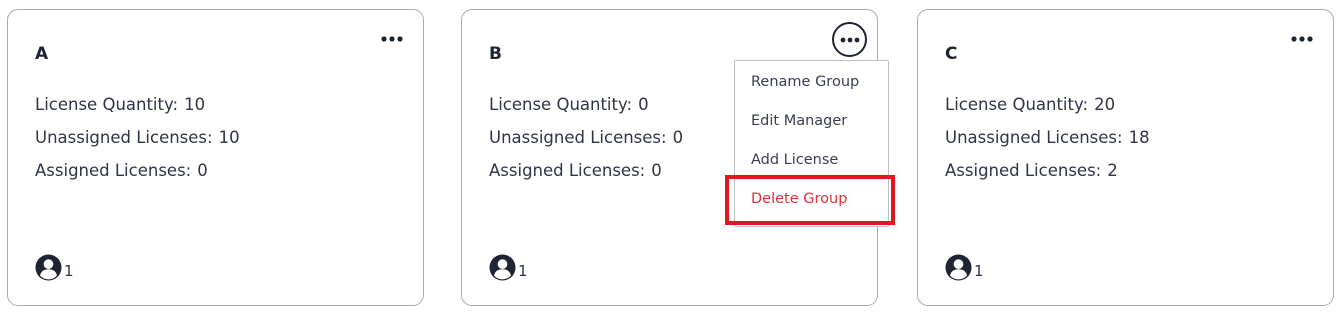  I want to click on assigned-licenses-line: Assigned Licenses: 2, so click(1047, 170).